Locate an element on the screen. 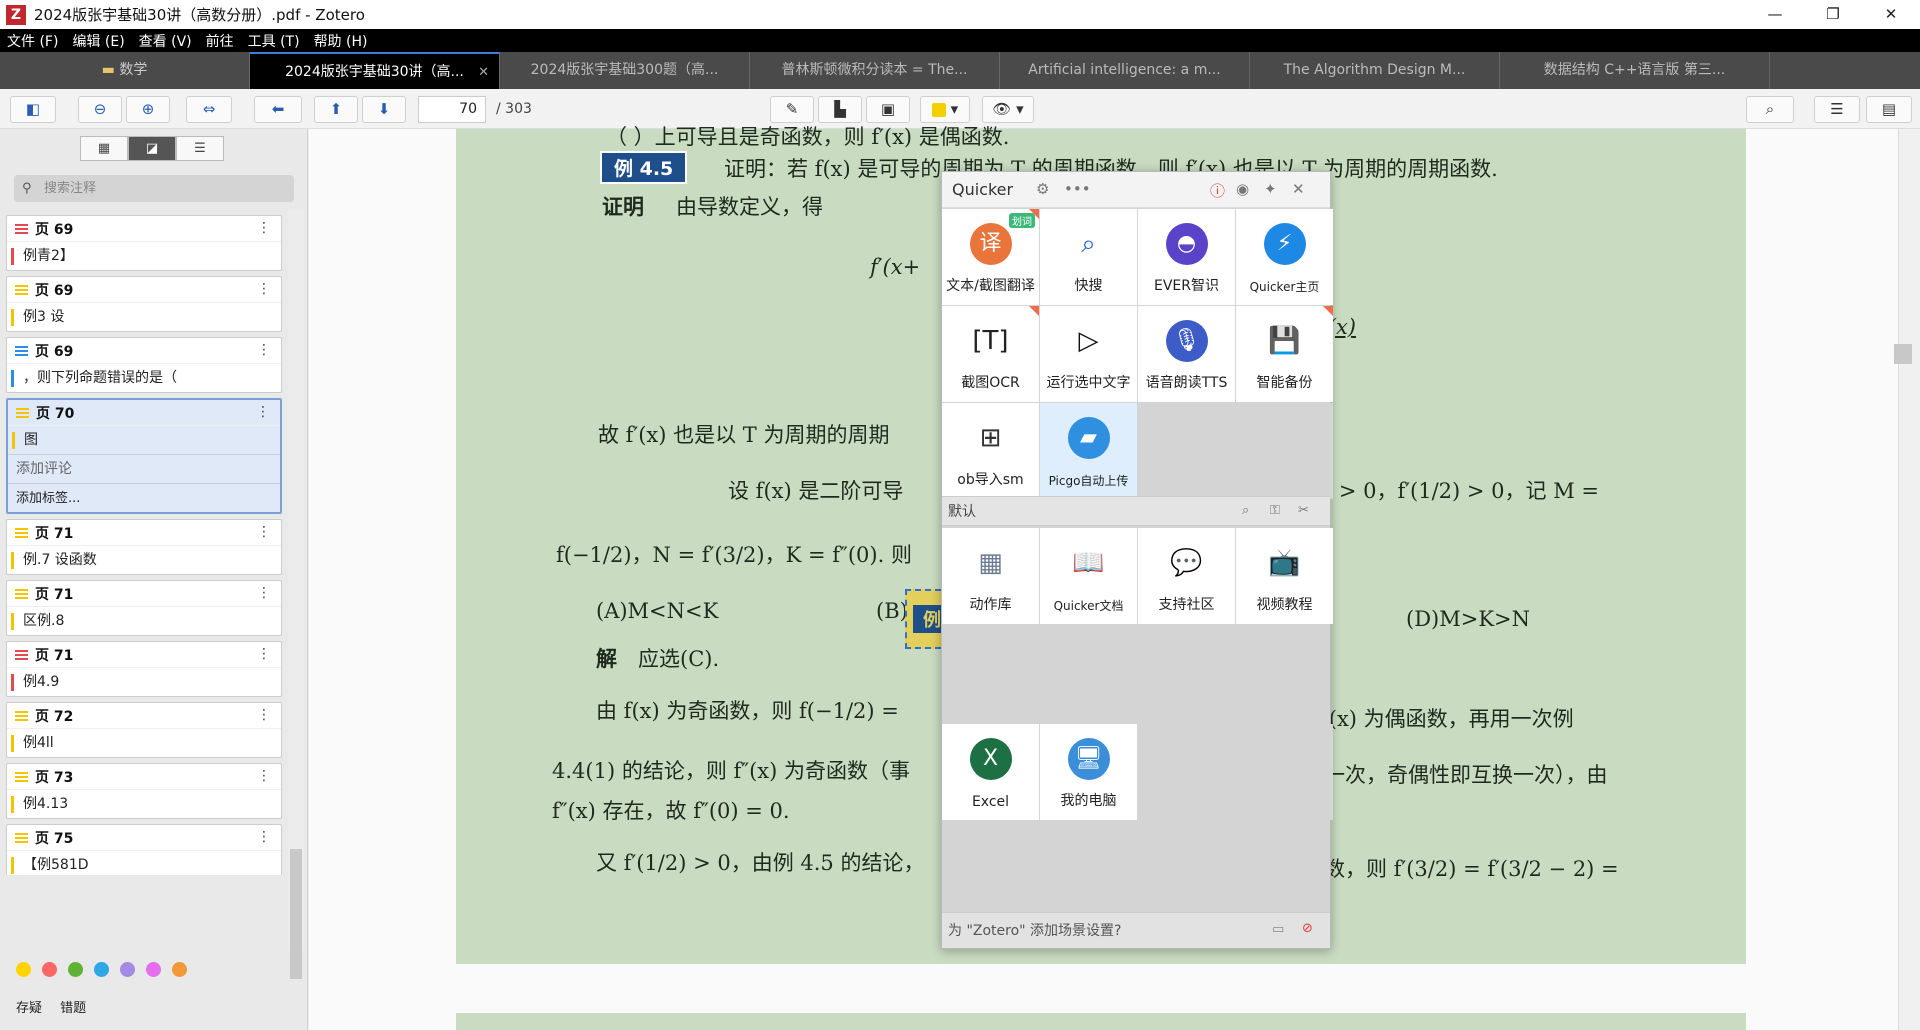  quicker-action: ⚡ Quicker主页 is located at coordinates (1284, 257).